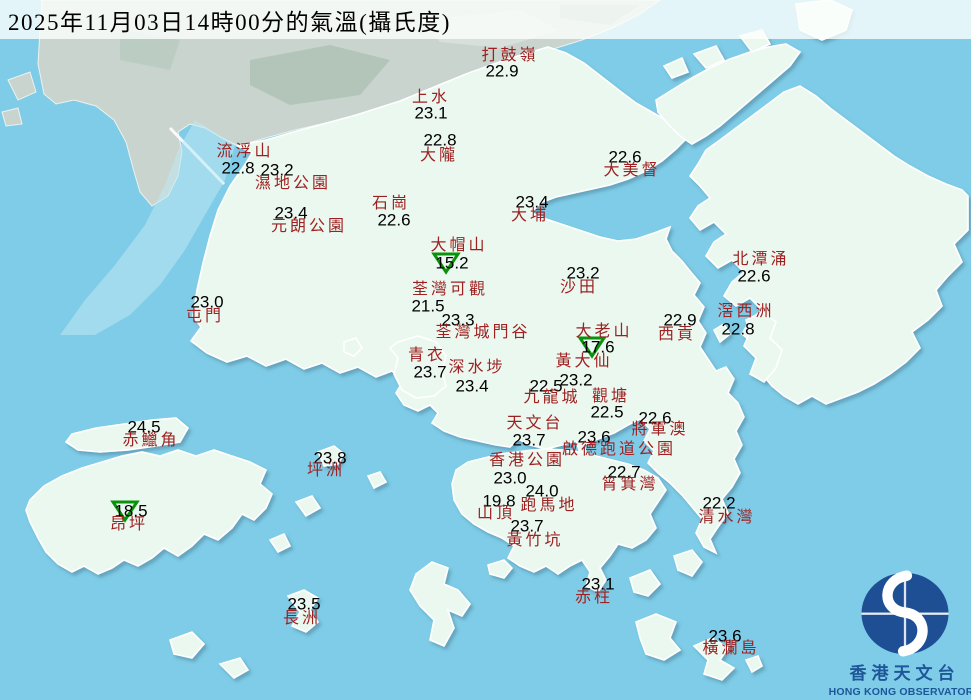 The height and width of the screenshot is (700, 971). What do you see at coordinates (483, 332) in the screenshot?
I see `station-name-label: 荃灣城門谷` at bounding box center [483, 332].